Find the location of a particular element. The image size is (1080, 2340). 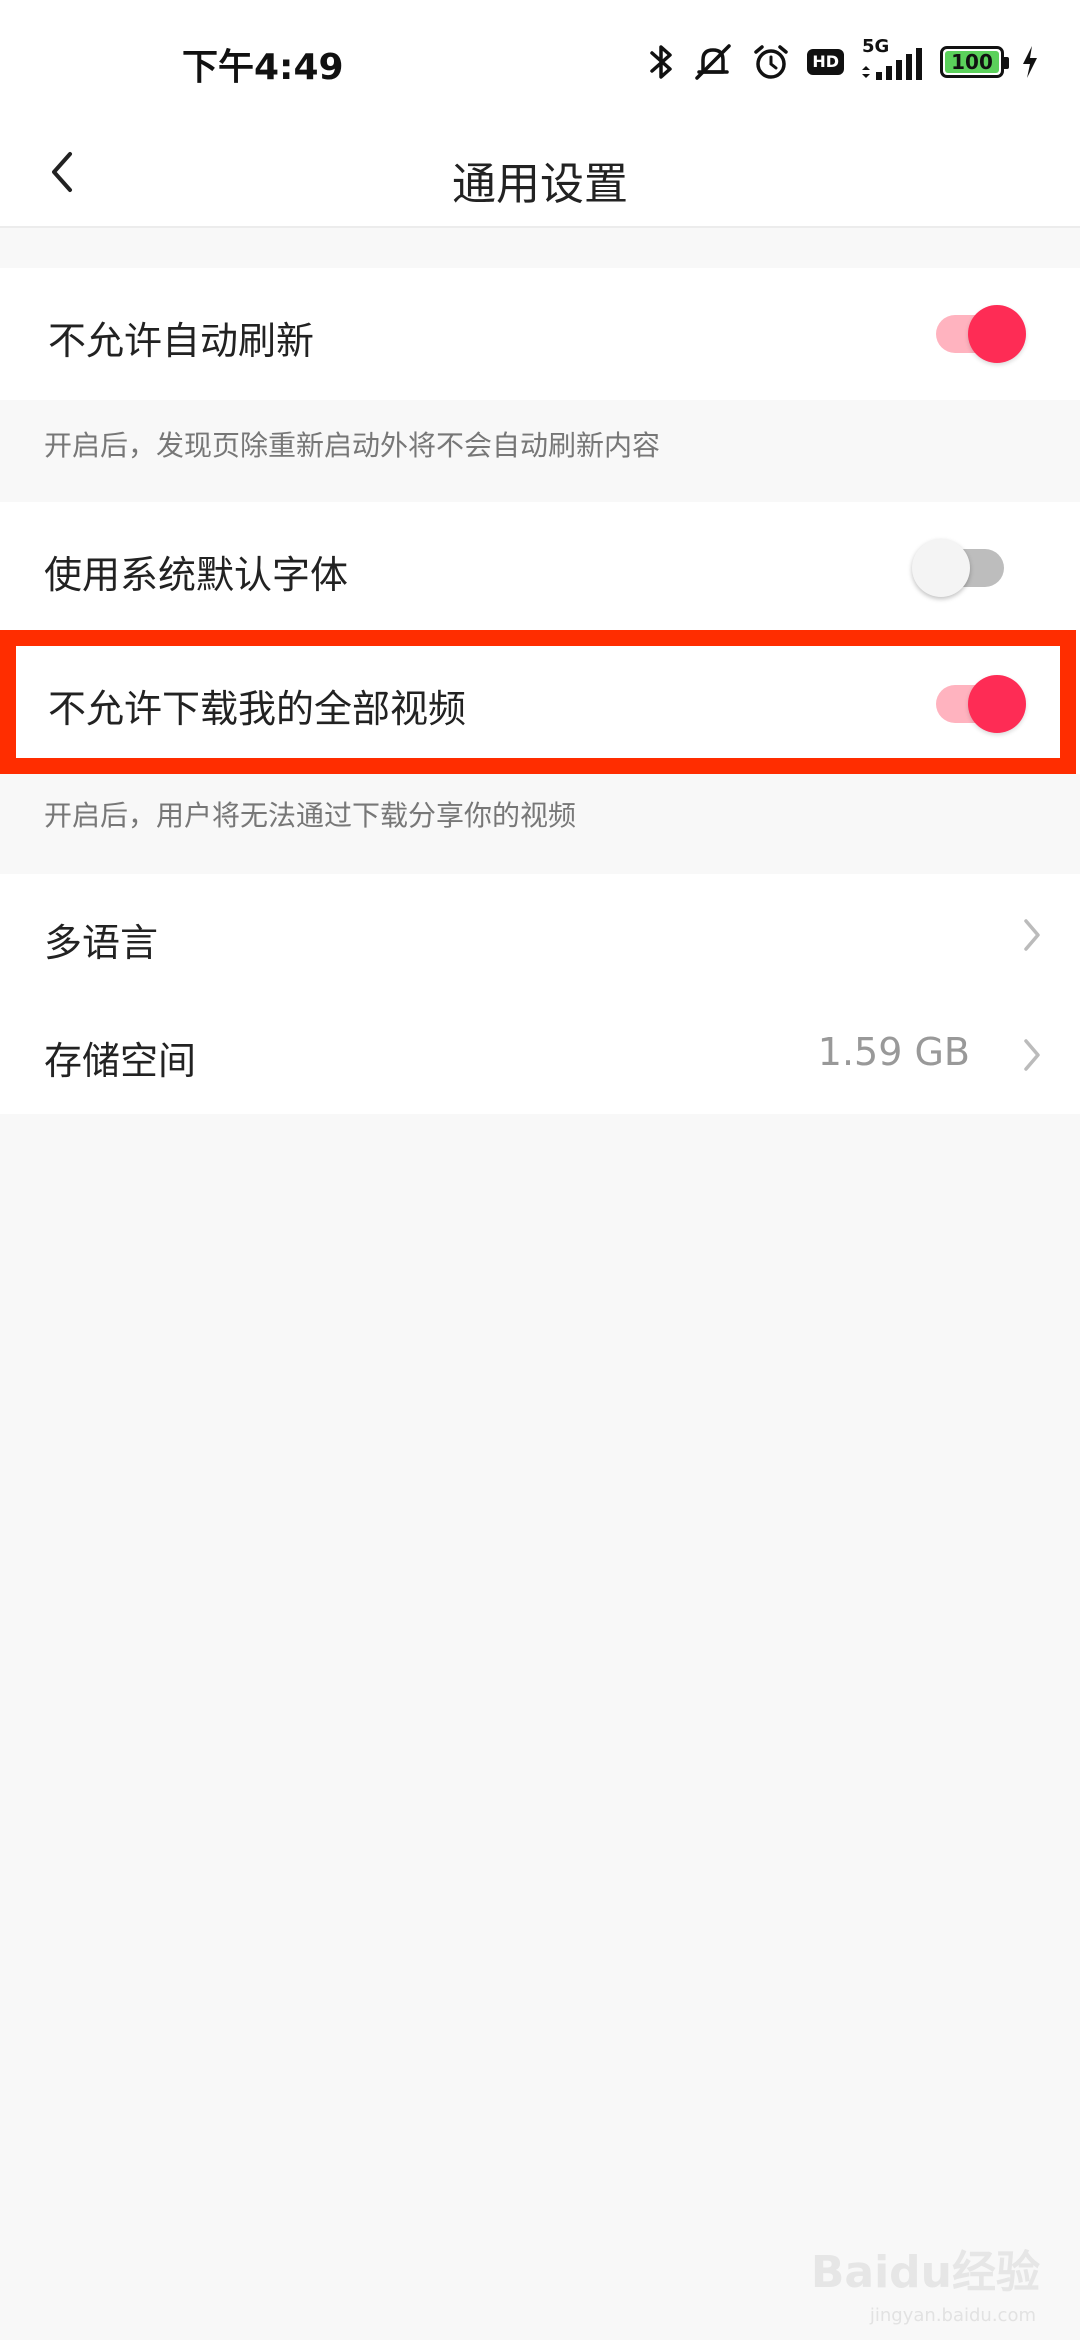

system-font-toggle is located at coordinates (958, 568).